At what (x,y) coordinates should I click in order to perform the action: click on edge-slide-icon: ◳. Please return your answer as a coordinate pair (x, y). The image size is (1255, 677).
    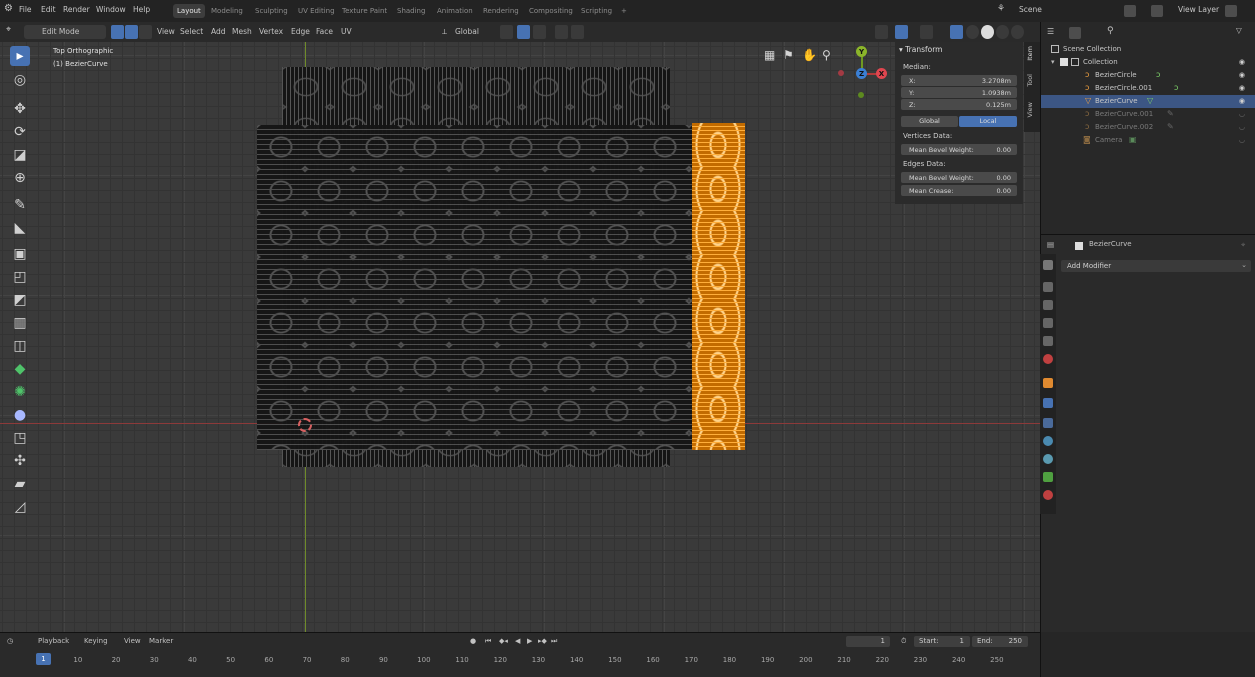
    Looking at the image, I should click on (20, 438).